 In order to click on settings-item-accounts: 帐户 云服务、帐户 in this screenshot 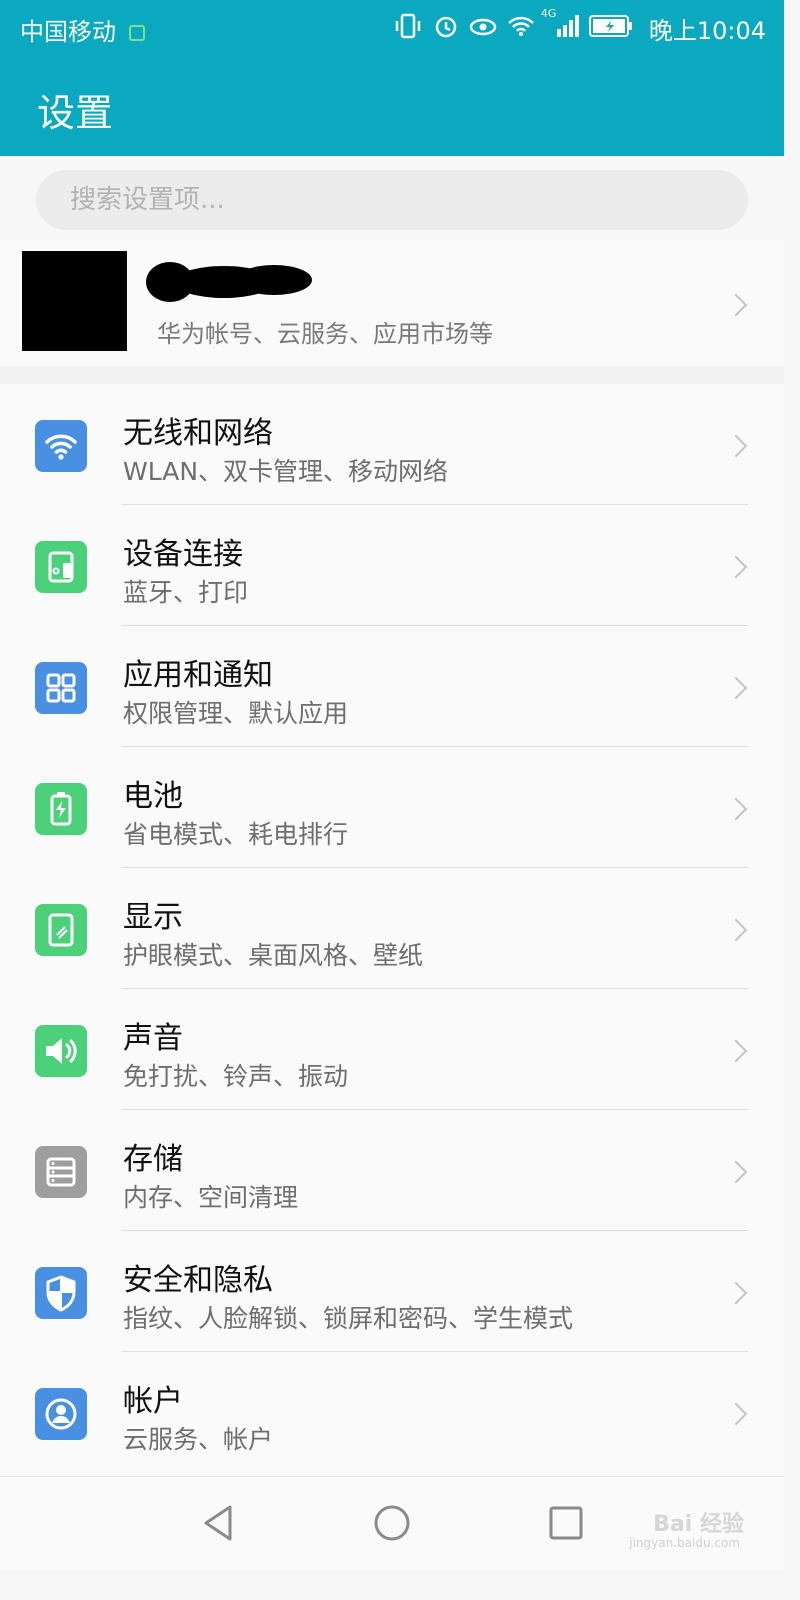, I will do `click(392, 1412)`.